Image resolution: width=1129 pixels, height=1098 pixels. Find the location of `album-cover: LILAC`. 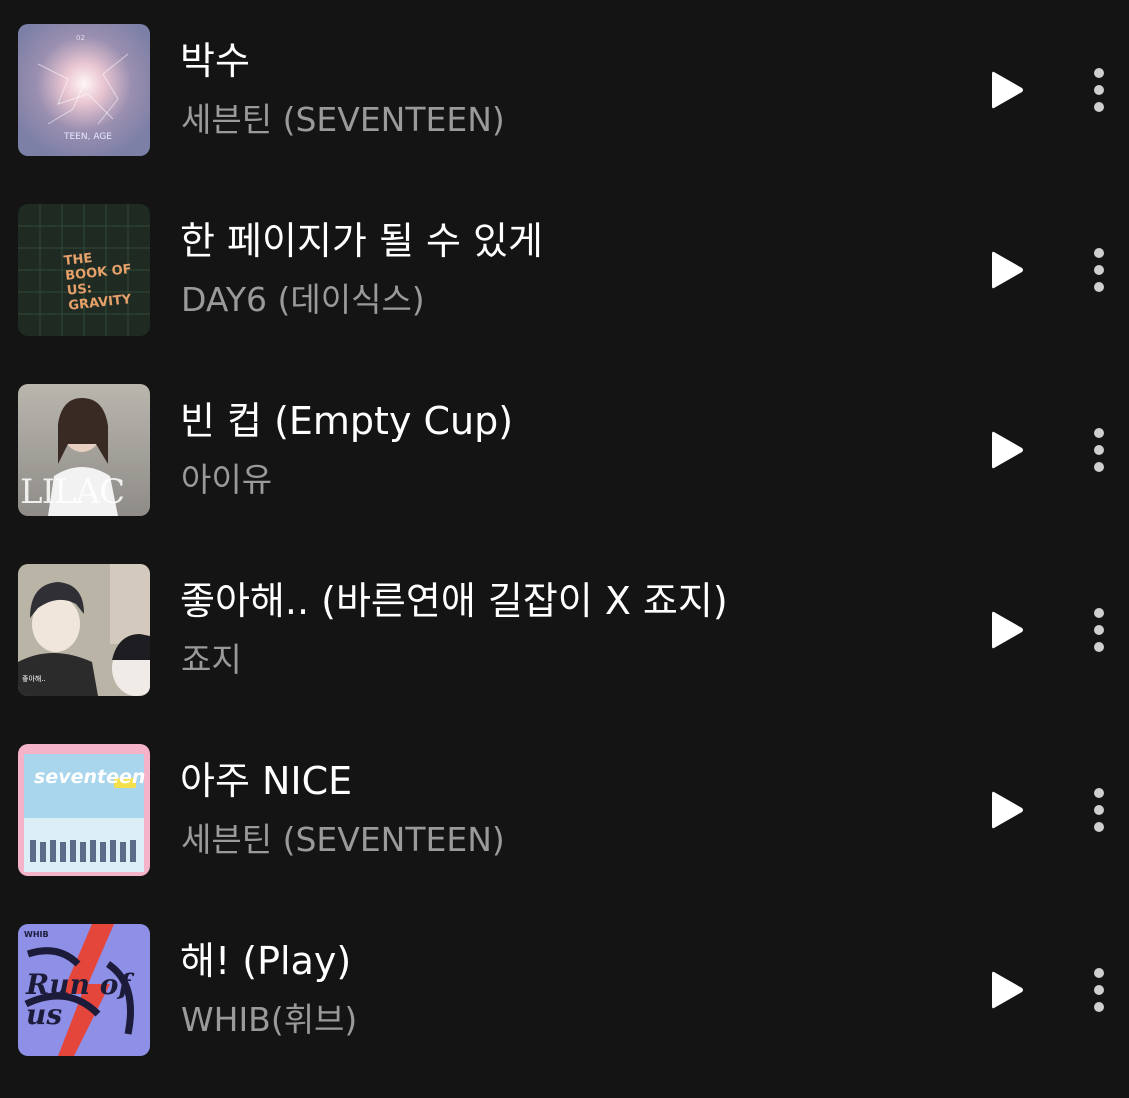

album-cover: LILAC is located at coordinates (84, 450).